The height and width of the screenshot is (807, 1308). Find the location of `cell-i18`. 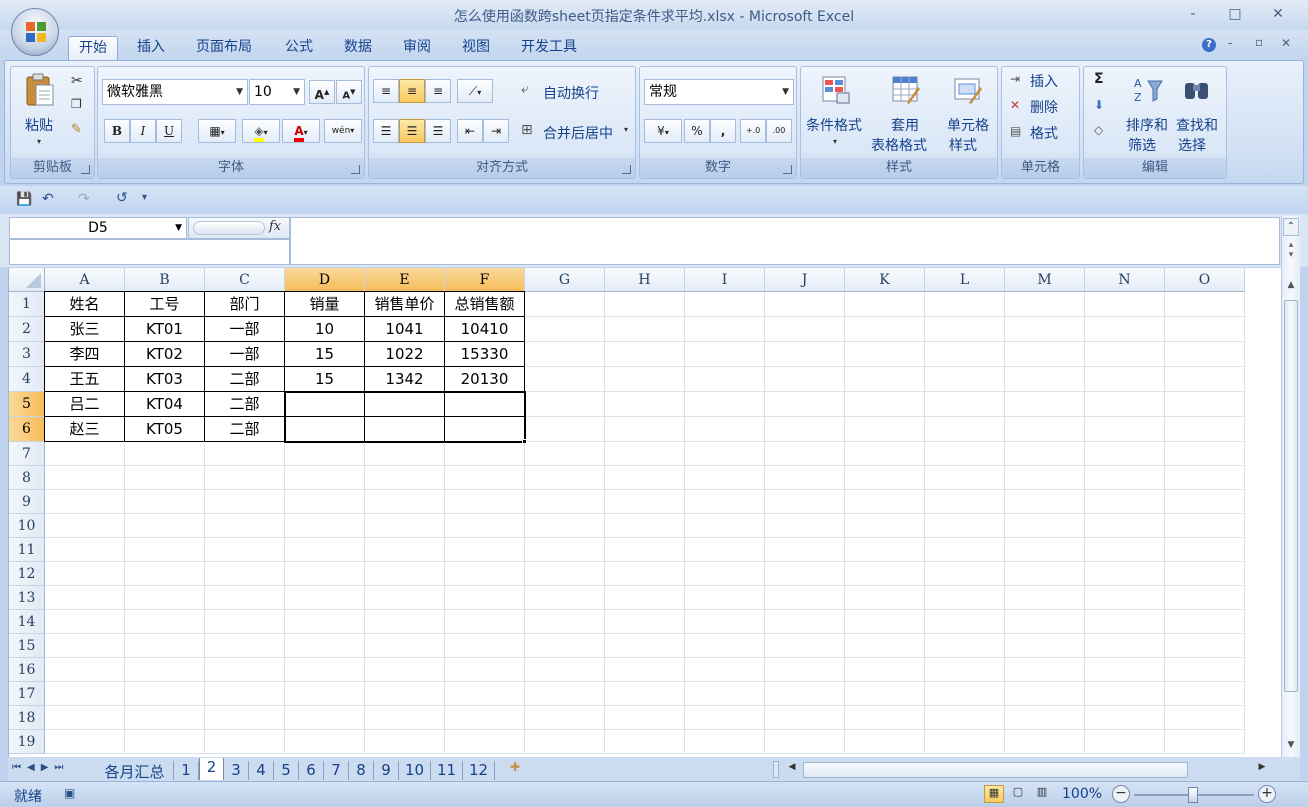

cell-i18 is located at coordinates (725, 718).